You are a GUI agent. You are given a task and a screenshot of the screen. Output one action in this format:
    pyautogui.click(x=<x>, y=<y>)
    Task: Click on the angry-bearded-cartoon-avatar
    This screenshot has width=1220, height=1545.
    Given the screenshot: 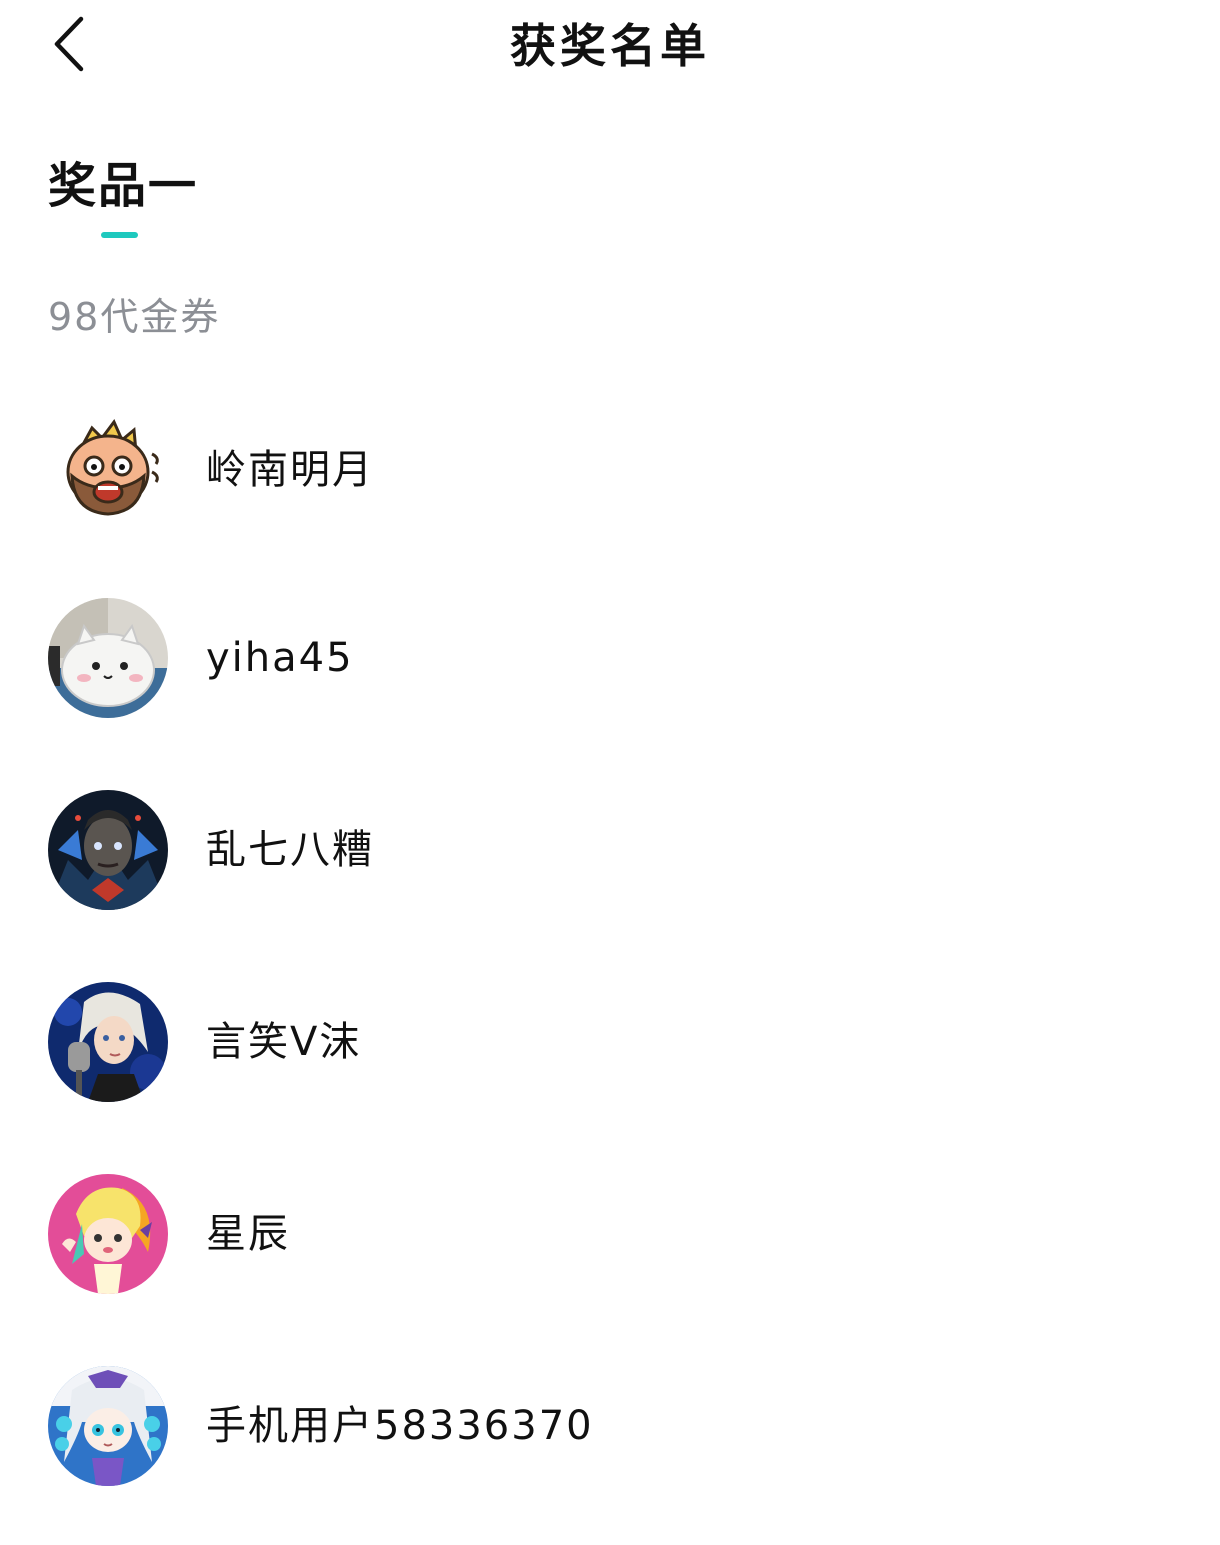 What is the action you would take?
    pyautogui.click(x=108, y=470)
    